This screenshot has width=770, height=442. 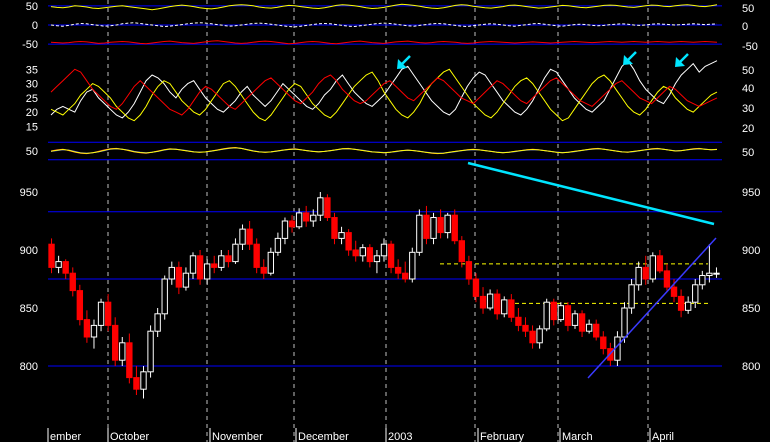 I want to click on x-axis-label: March, so click(x=577, y=436).